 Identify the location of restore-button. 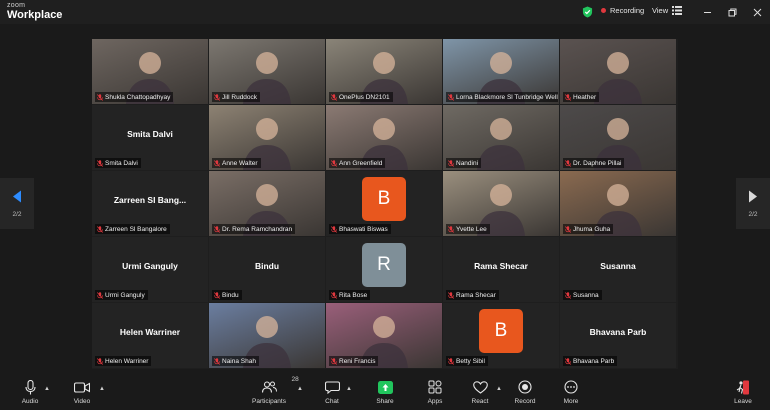
(732, 12).